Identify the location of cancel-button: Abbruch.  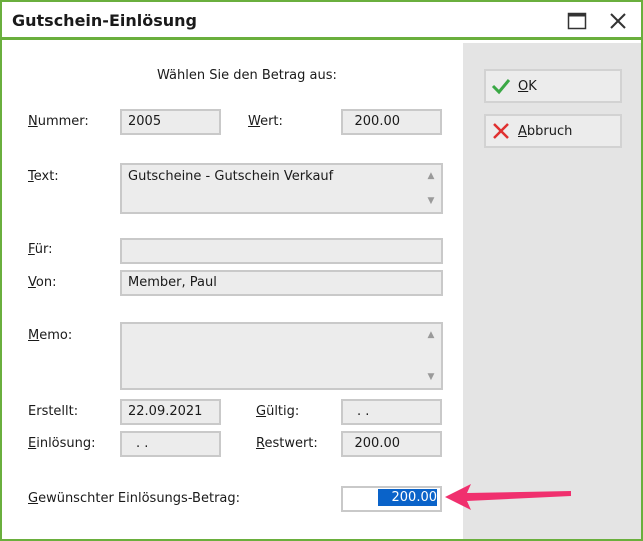
(553, 131).